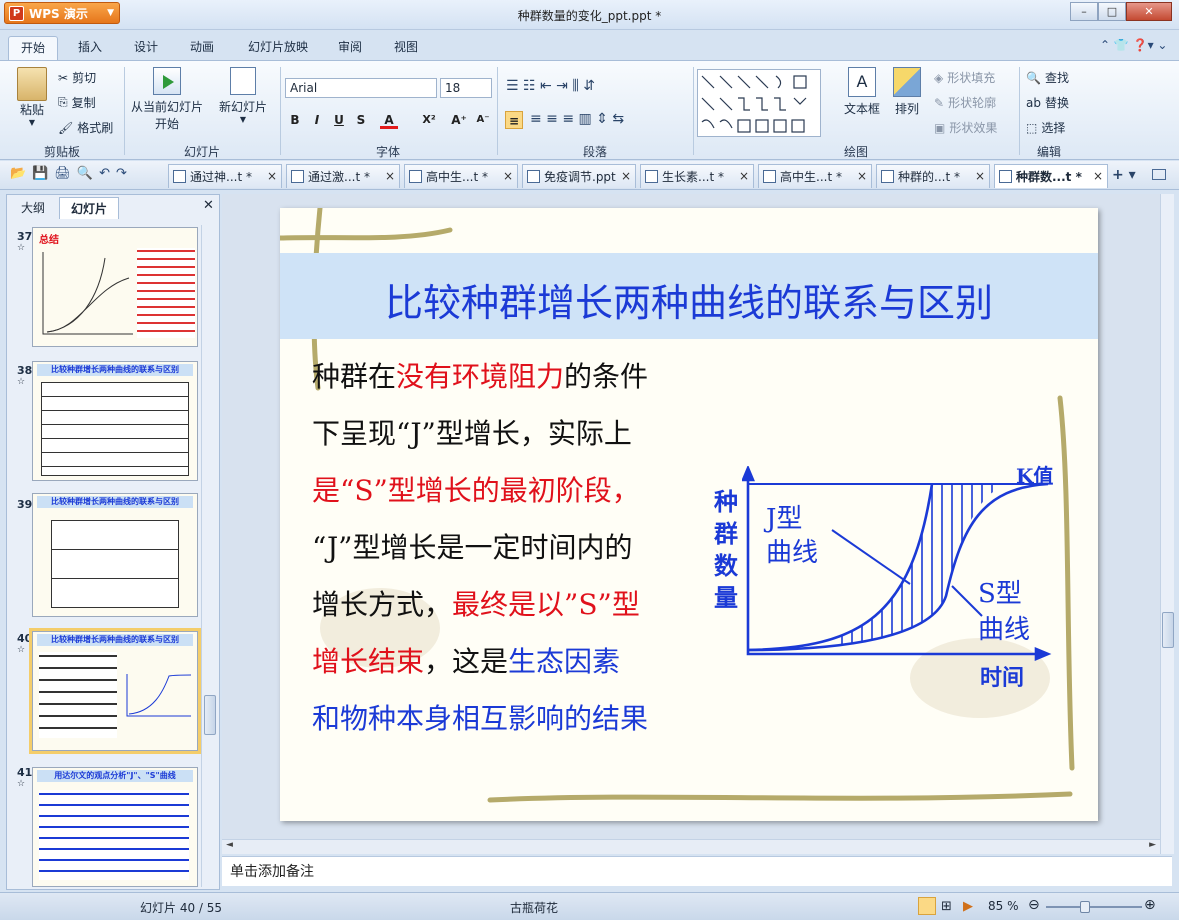 The image size is (1179, 920). Describe the element at coordinates (115, 827) in the screenshot. I see `slide-thumbnail-41: 用达尔文的观点分析"J"、"S"曲线` at that location.